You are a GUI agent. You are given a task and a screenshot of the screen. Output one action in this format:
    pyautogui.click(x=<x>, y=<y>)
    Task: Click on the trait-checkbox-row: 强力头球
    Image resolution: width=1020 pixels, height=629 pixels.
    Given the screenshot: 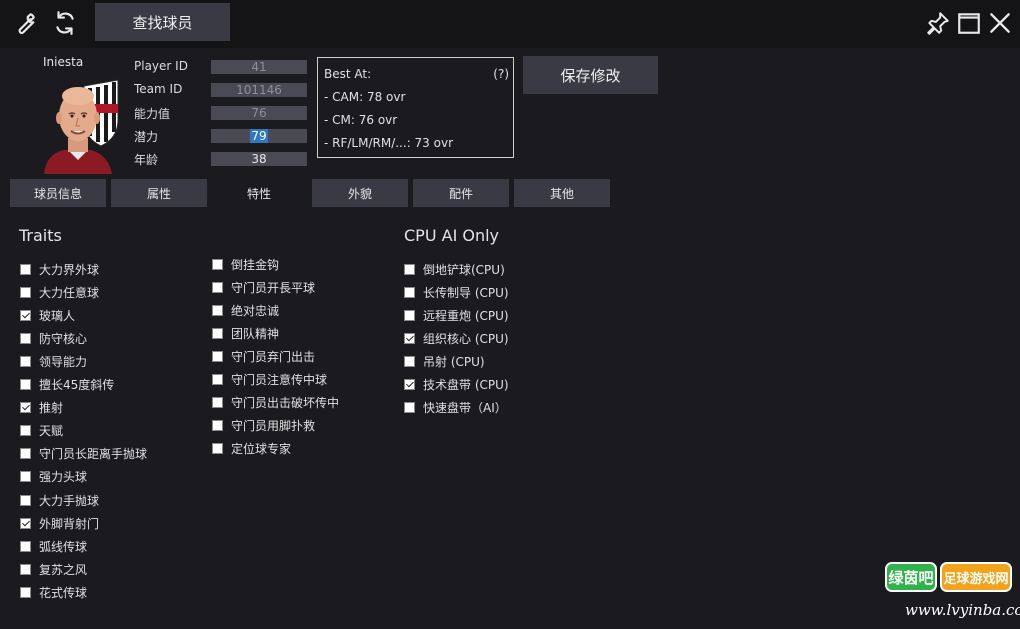 What is the action you would take?
    pyautogui.click(x=53, y=477)
    